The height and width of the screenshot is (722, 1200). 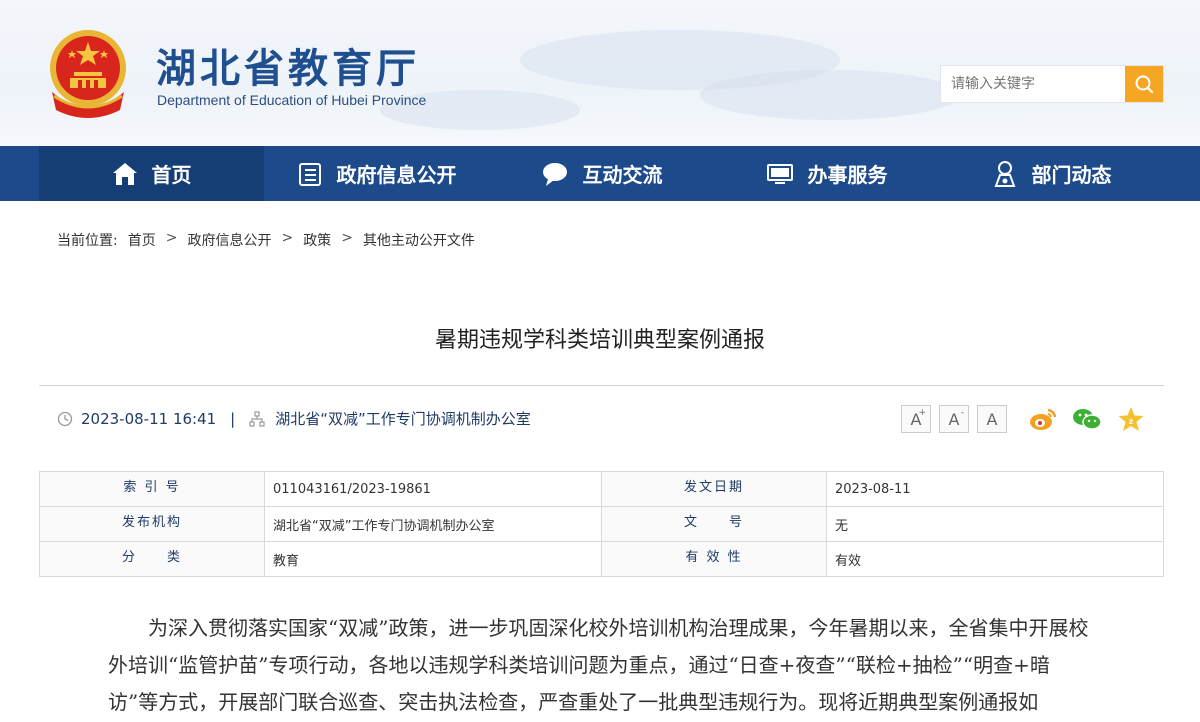 I want to click on docno-value: 无, so click(x=995, y=524).